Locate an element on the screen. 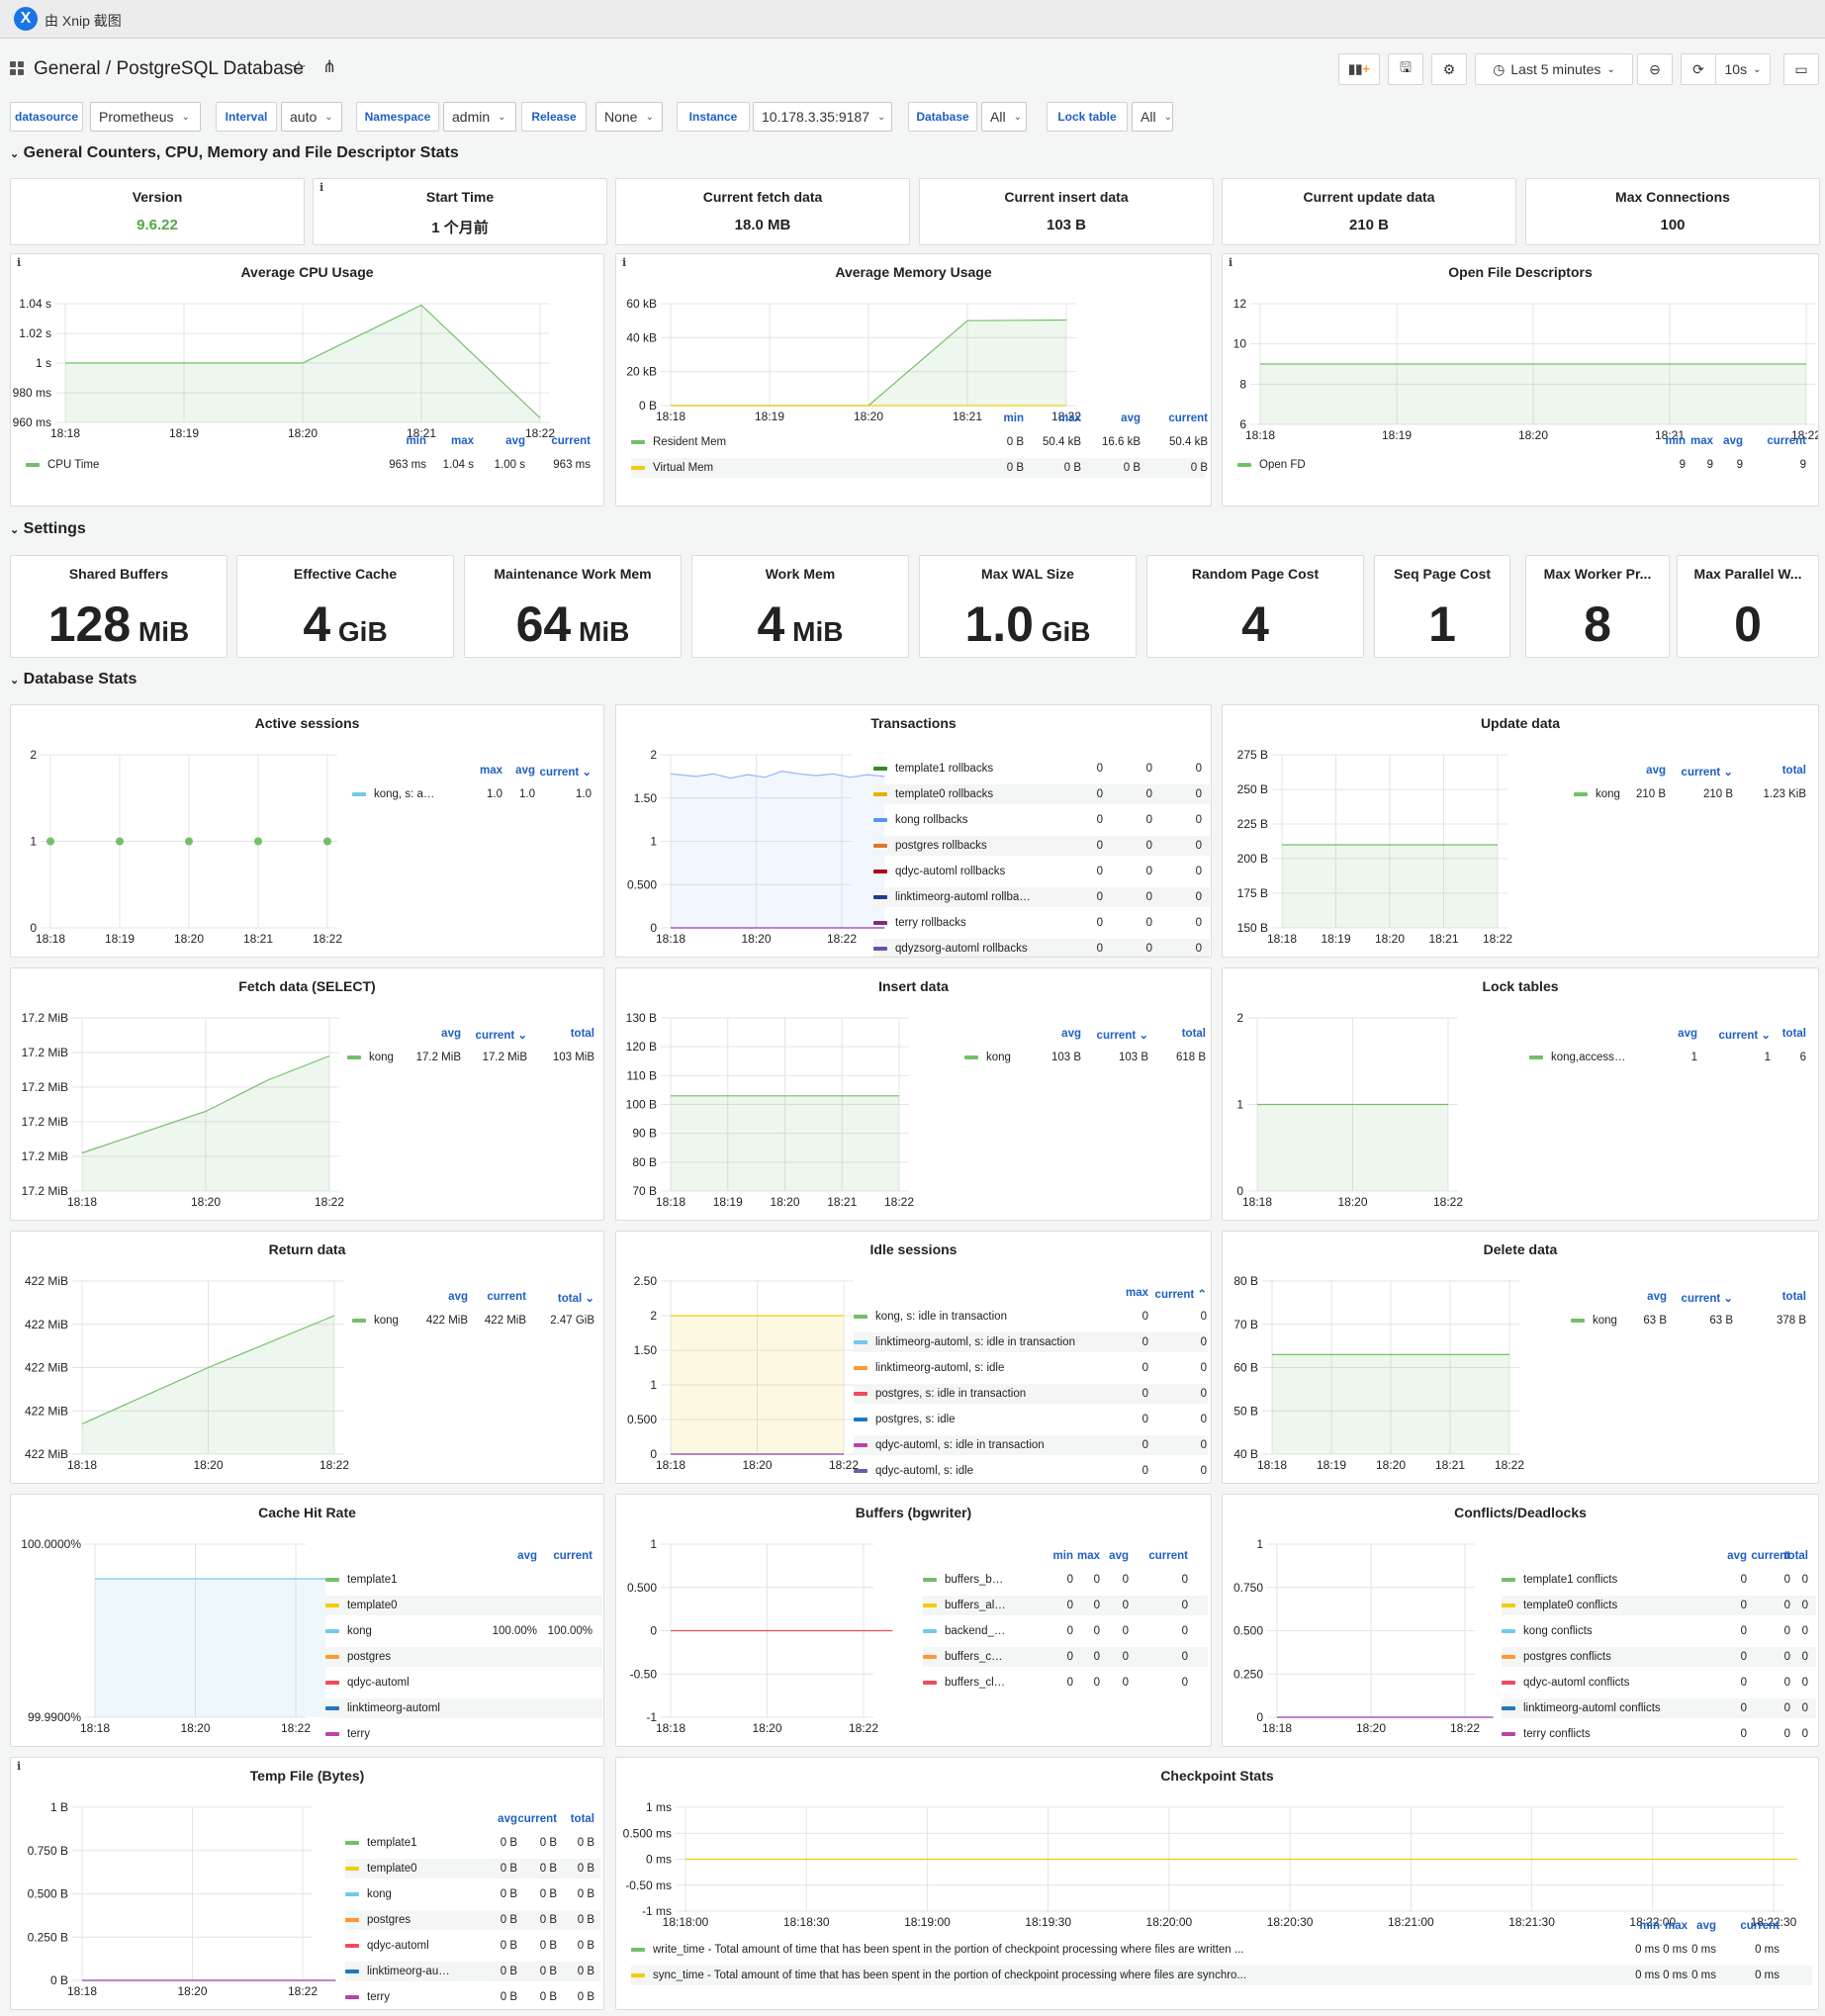  legend-row: buffers_clean 0 0 0 0 is located at coordinates (1065, 1683).